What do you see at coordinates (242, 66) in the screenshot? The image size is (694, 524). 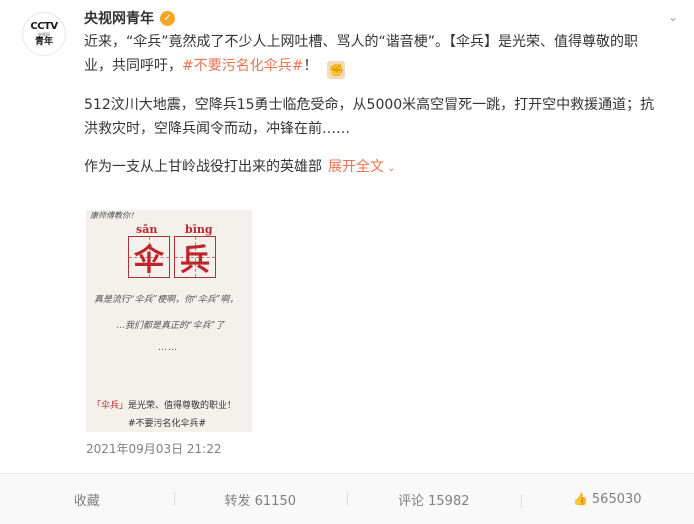 I see `hashtag-link: #不要污名化伞兵#` at bounding box center [242, 66].